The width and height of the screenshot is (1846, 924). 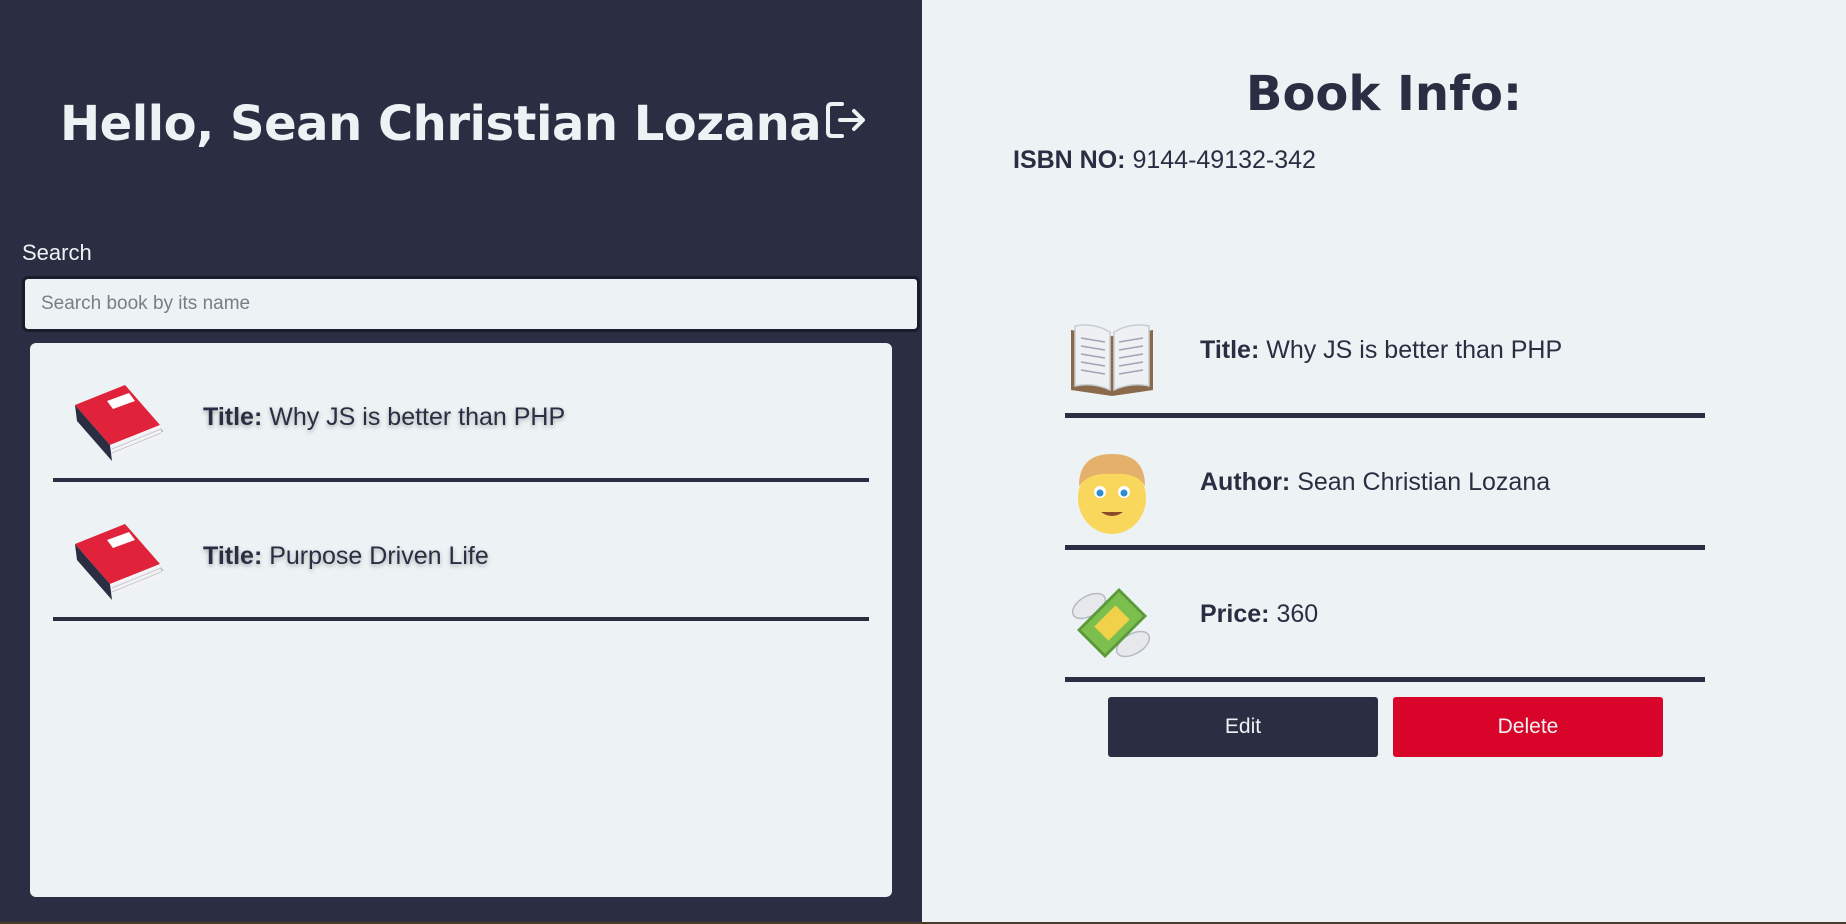 What do you see at coordinates (1112, 494) in the screenshot?
I see `man-face-icon` at bounding box center [1112, 494].